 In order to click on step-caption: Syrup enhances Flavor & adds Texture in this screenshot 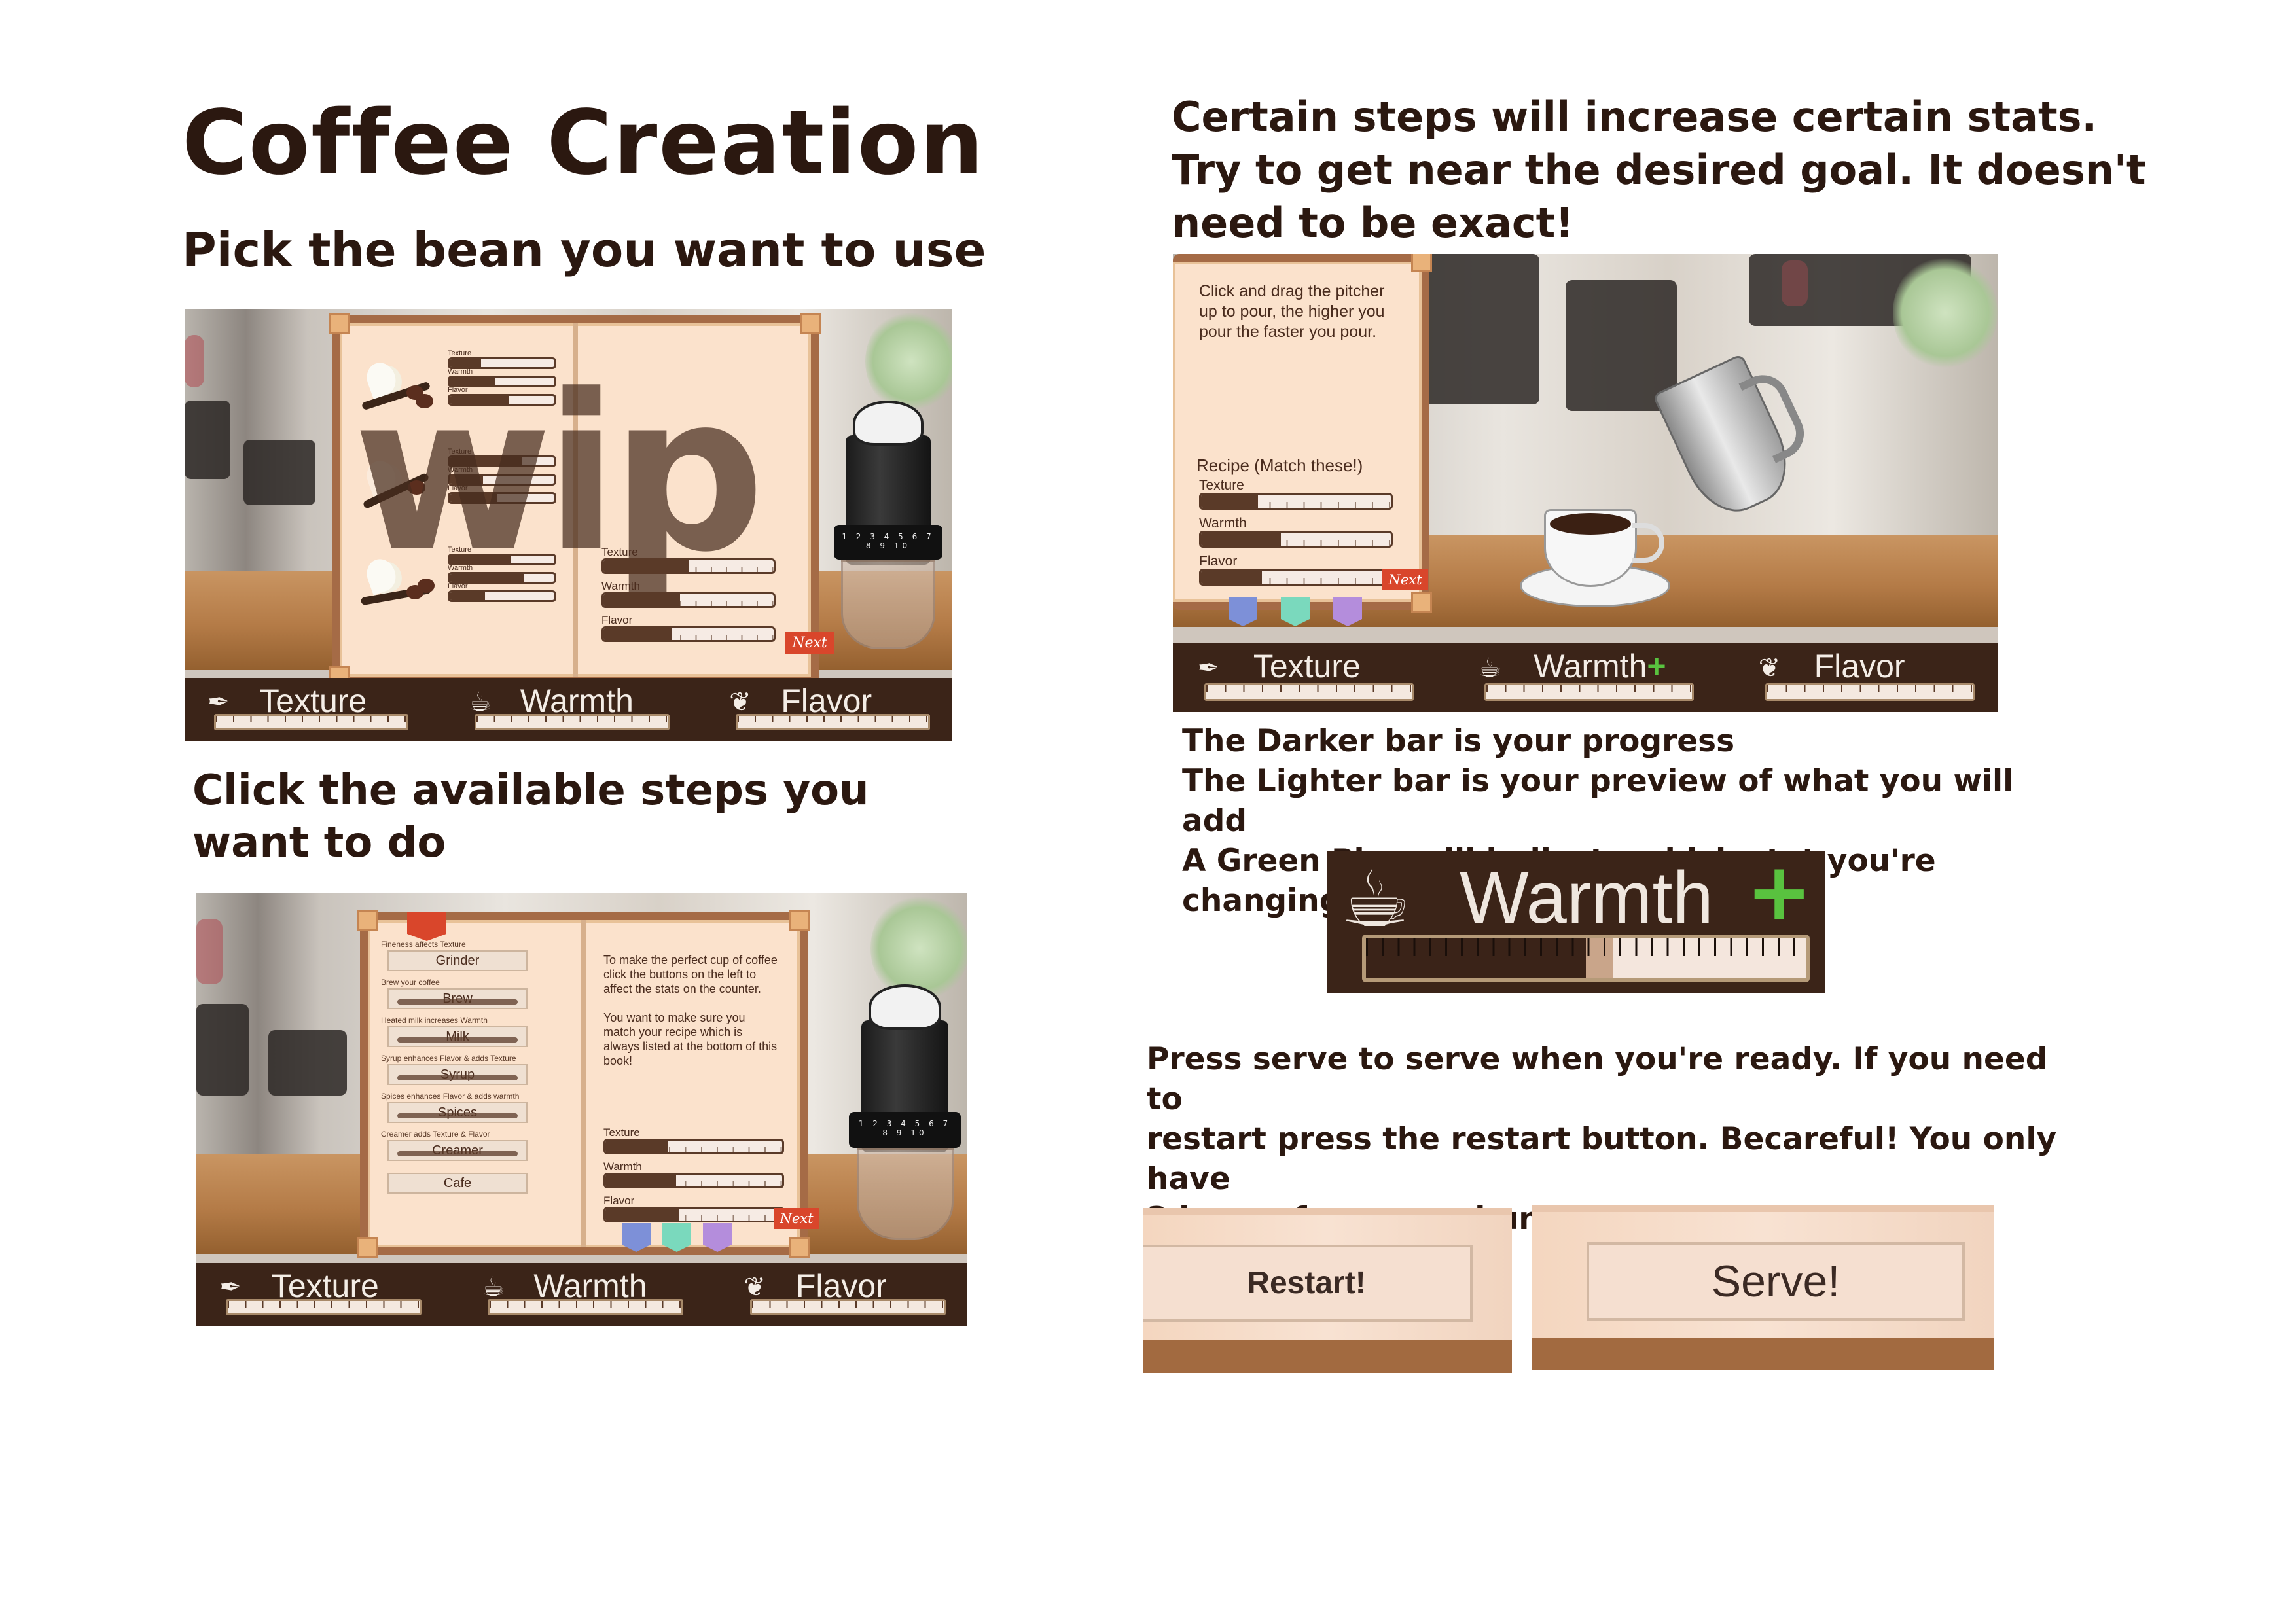, I will do `click(448, 1058)`.